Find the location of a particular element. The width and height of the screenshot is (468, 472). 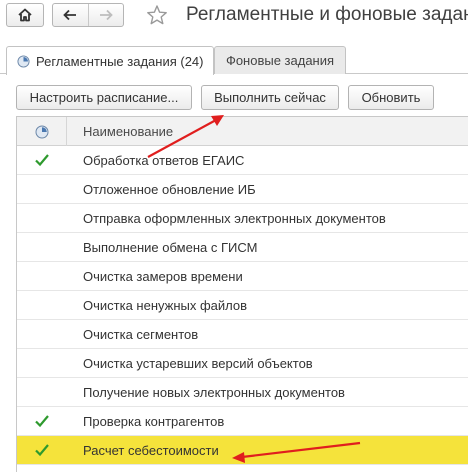

table-row: Проверка контрагентов is located at coordinates (242, 421).